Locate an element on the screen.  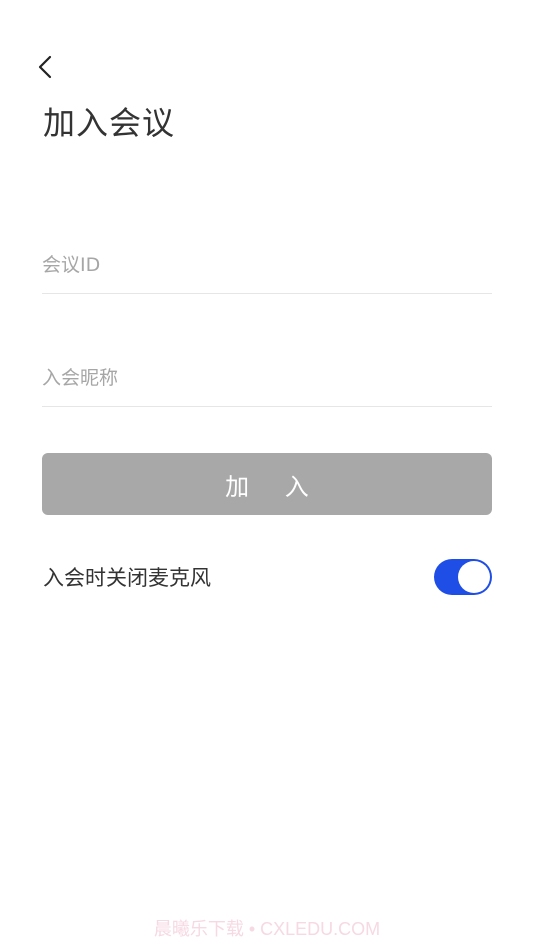
watermark: 晨曦乐下载 • CXLEDU.COM is located at coordinates (267, 929).